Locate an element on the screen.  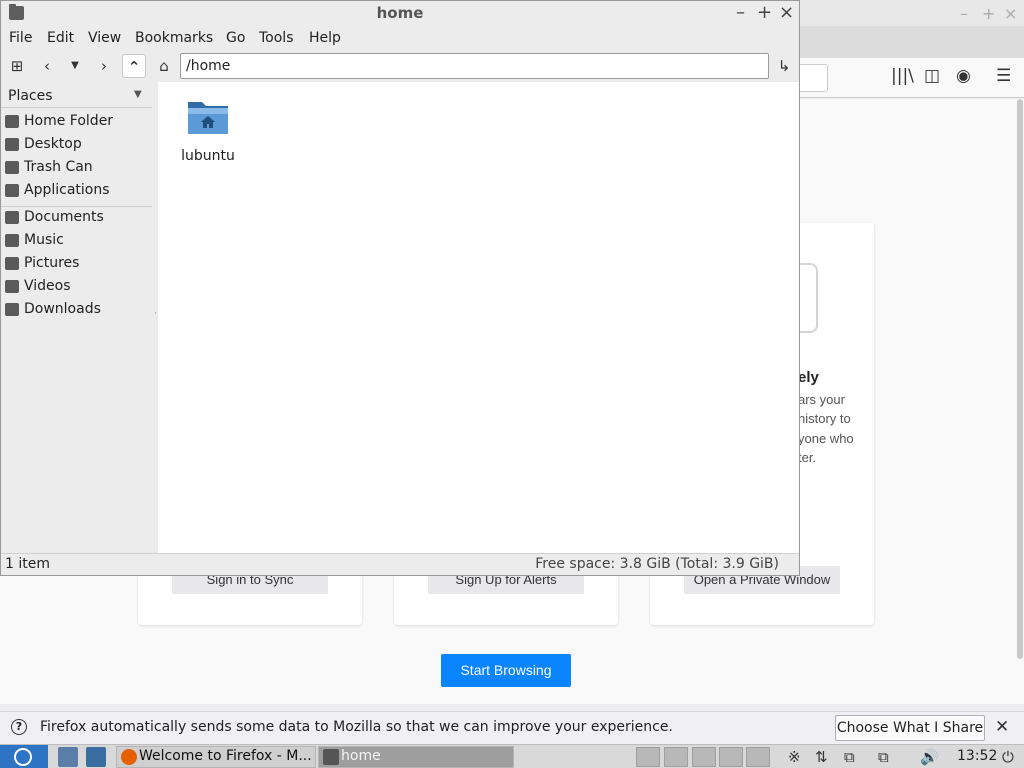
path-input: /home is located at coordinates (474, 66).